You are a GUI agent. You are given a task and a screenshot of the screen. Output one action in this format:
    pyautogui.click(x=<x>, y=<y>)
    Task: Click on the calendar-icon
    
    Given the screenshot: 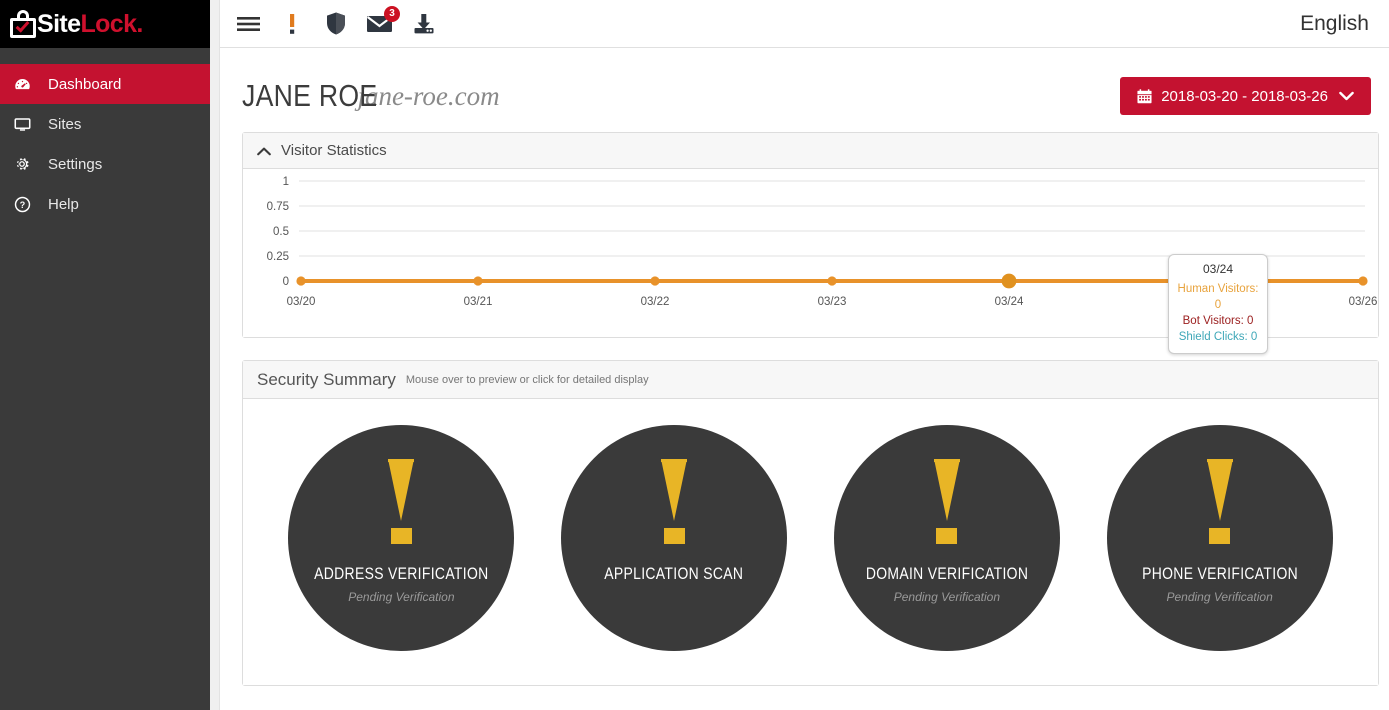 What is the action you would take?
    pyautogui.click(x=1144, y=96)
    